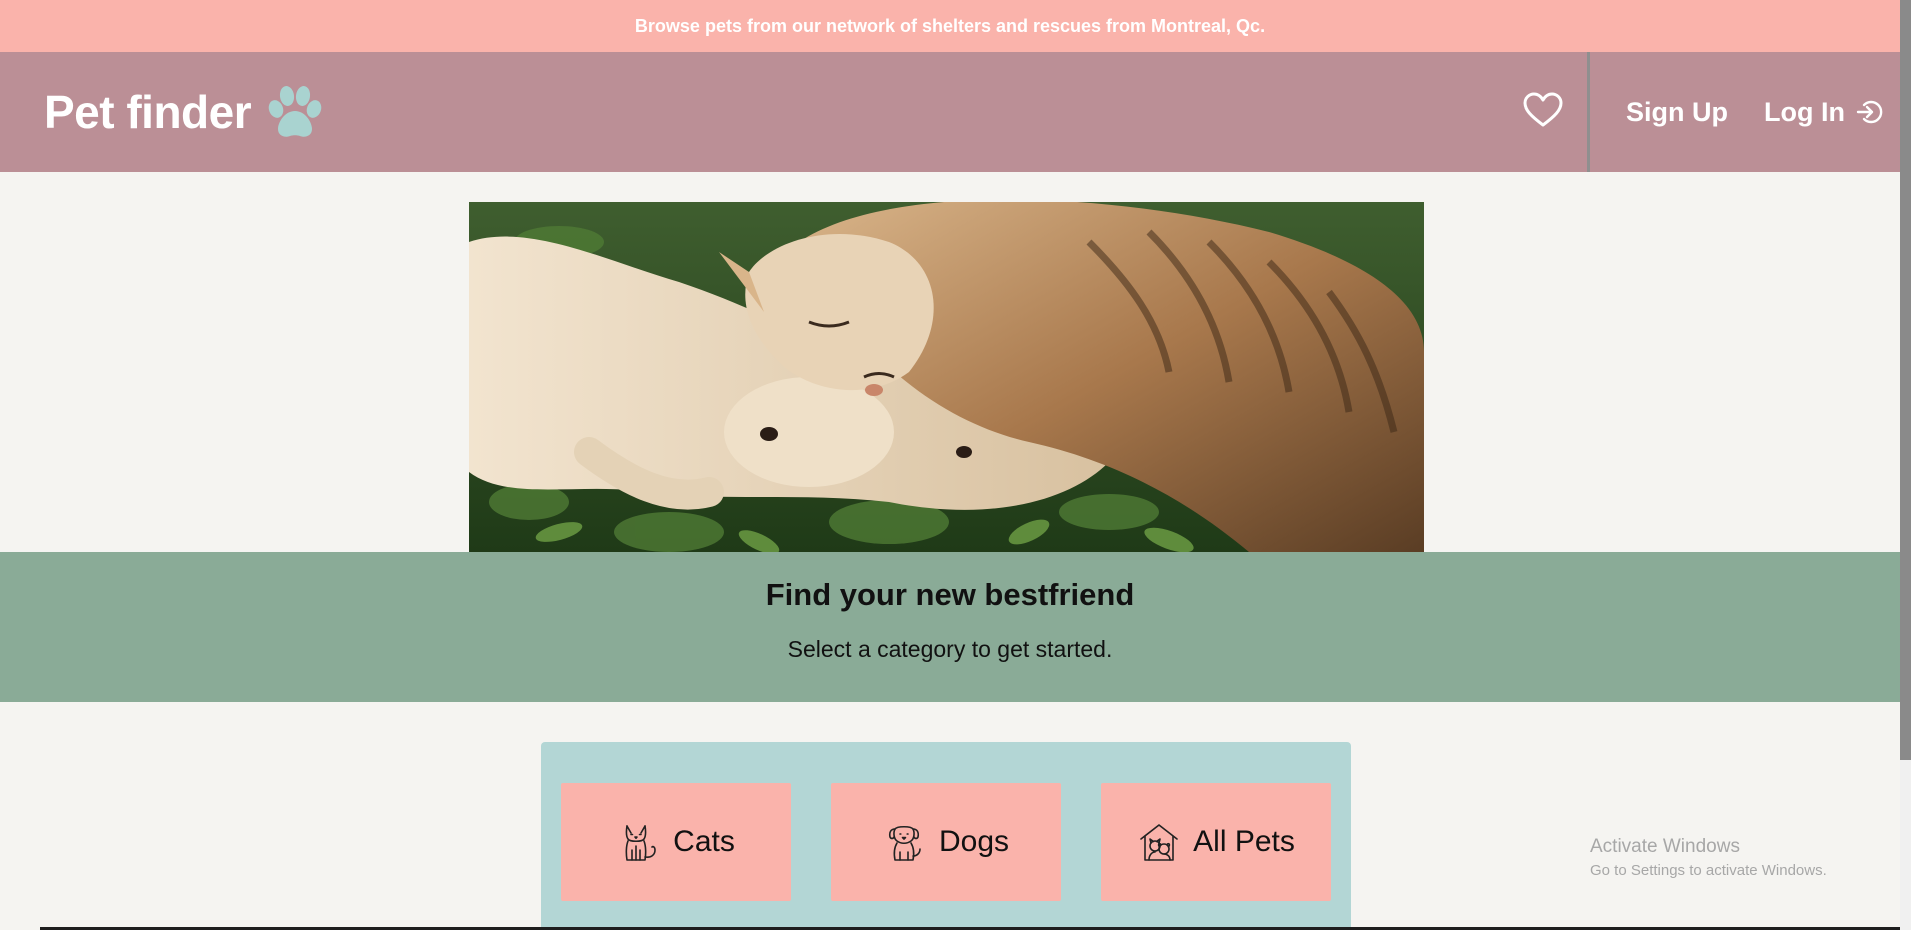  What do you see at coordinates (904, 843) in the screenshot?
I see `dog-icon` at bounding box center [904, 843].